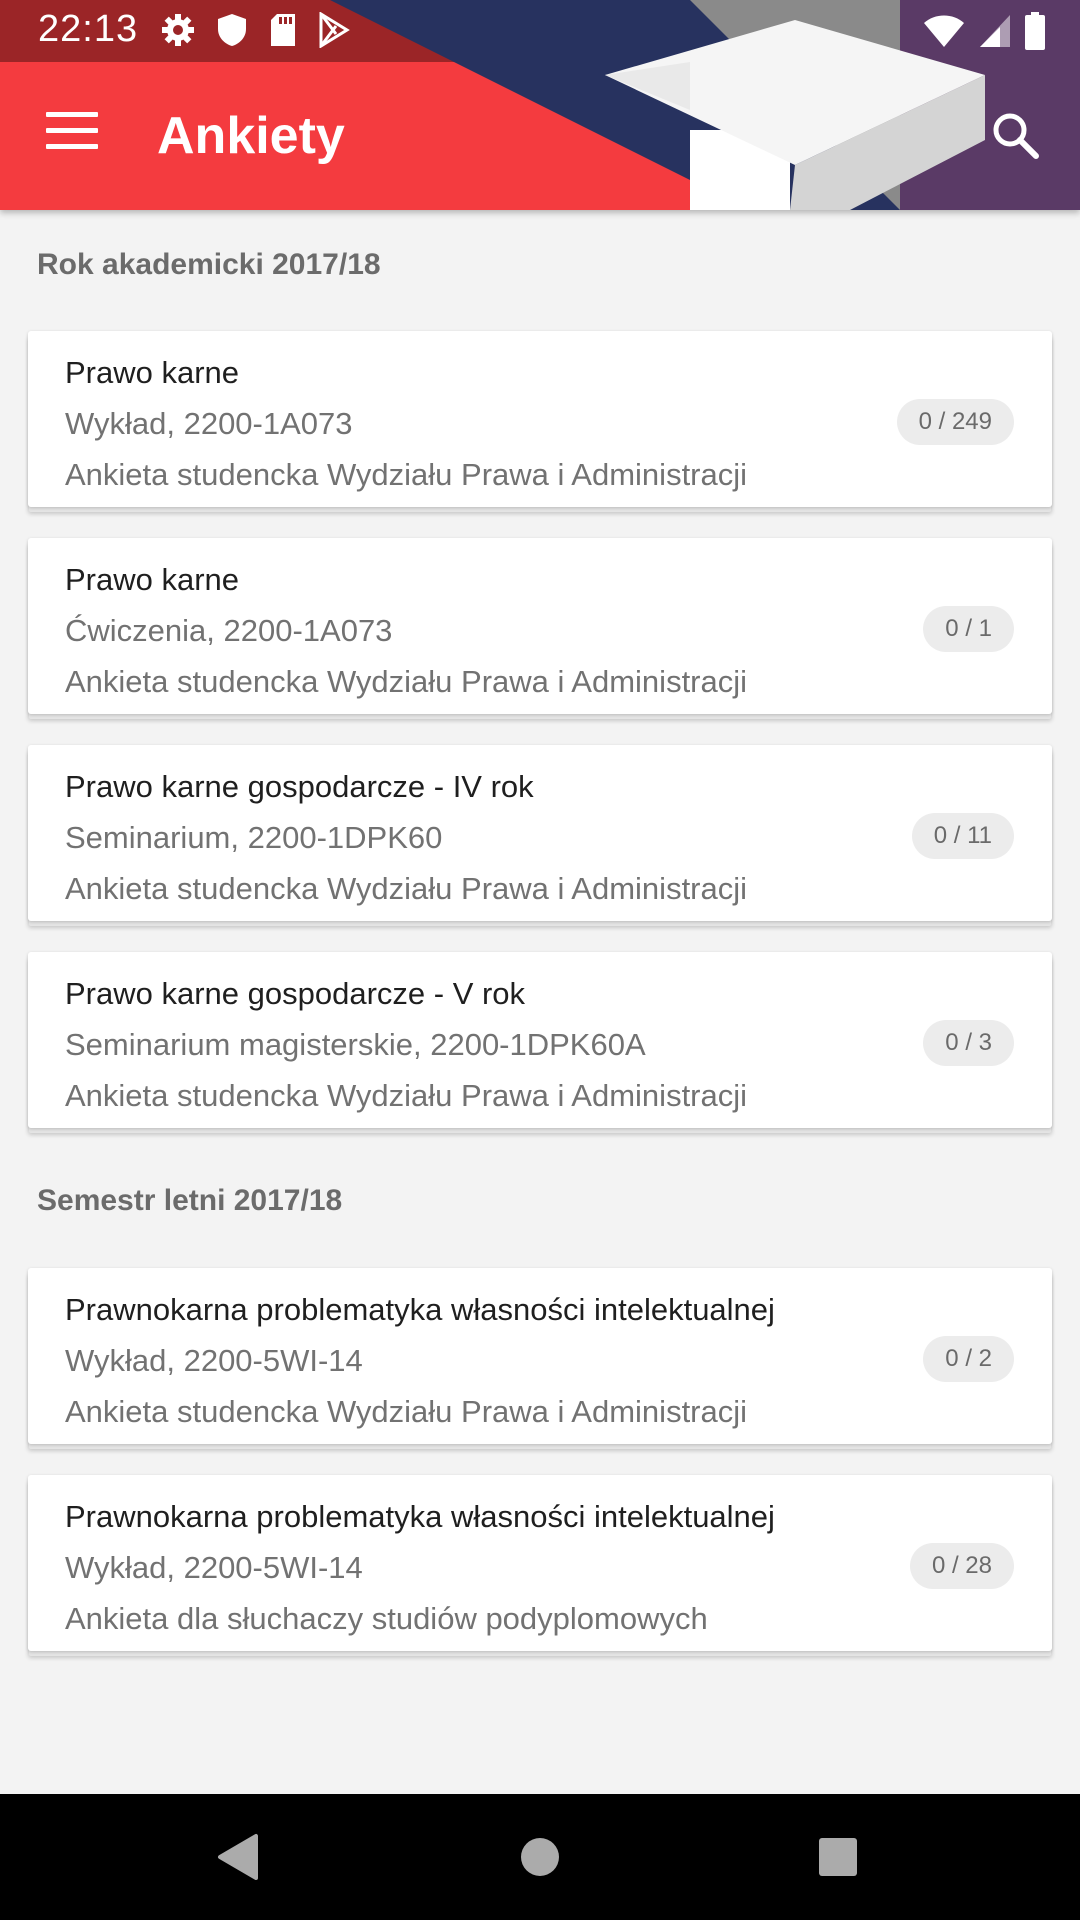  Describe the element at coordinates (254, 837) in the screenshot. I see `card-subtitle: Seminarium, 2200-1DPK60` at that location.